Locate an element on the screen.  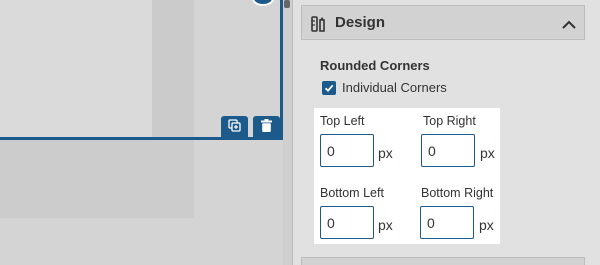
section-title: Design is located at coordinates (360, 22).